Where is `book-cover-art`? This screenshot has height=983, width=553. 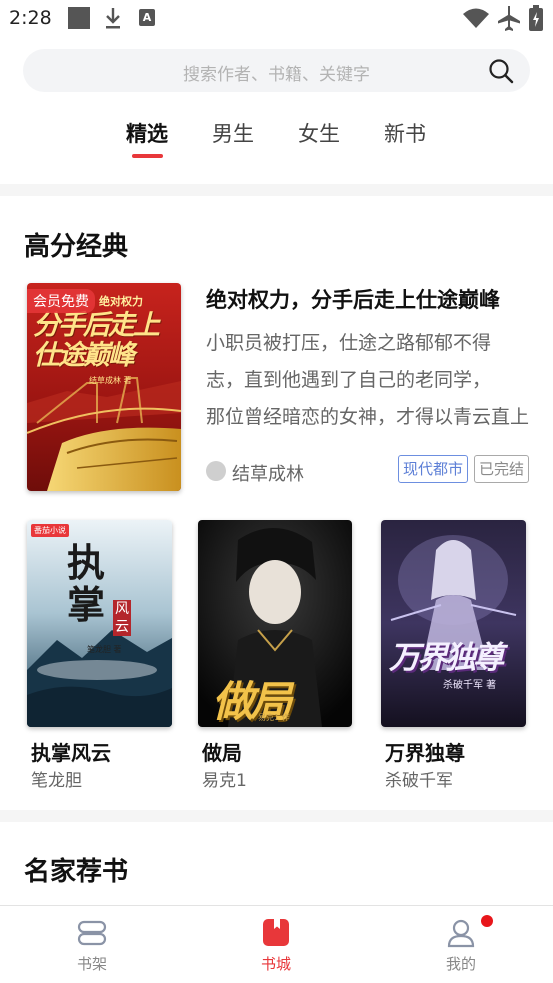
book-cover-art is located at coordinates (453, 623).